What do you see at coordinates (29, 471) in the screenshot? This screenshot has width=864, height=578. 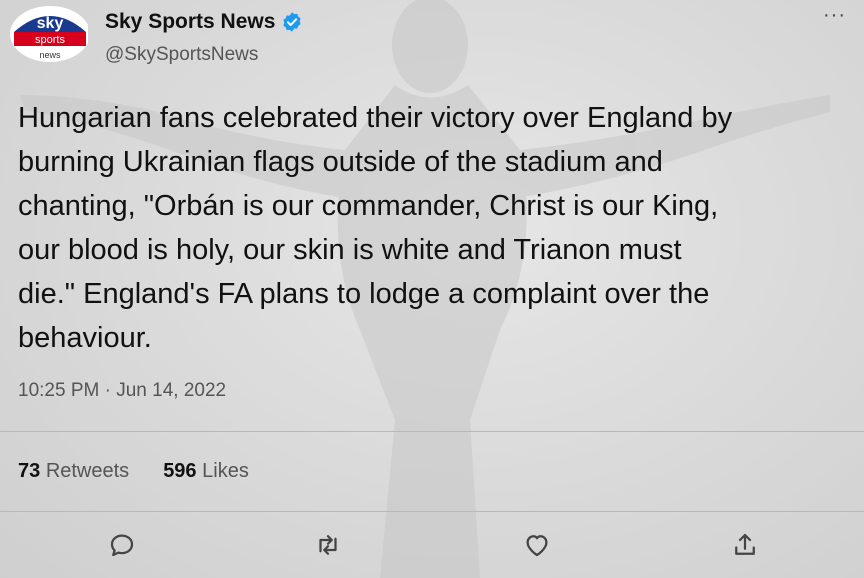 I see `retweets-count: 73` at bounding box center [29, 471].